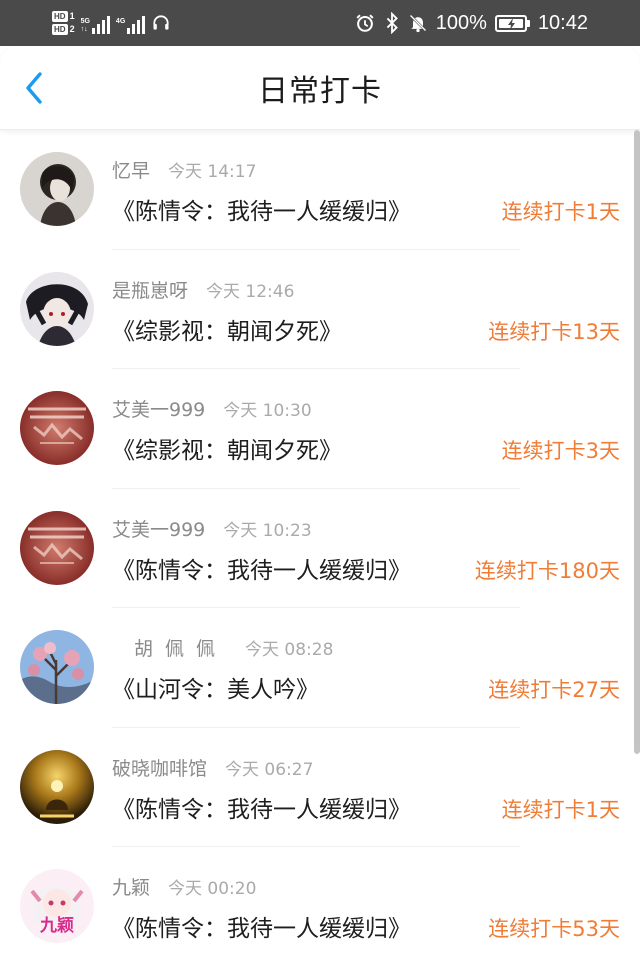  Describe the element at coordinates (212, 172) in the screenshot. I see `checkin-time: 今天 14:17` at that location.